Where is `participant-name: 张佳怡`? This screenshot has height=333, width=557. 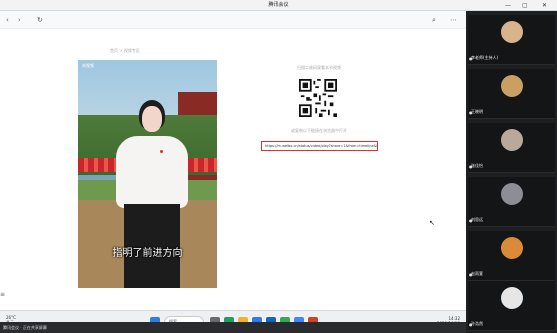
participant-name: 张佳怡 is located at coordinates (477, 165).